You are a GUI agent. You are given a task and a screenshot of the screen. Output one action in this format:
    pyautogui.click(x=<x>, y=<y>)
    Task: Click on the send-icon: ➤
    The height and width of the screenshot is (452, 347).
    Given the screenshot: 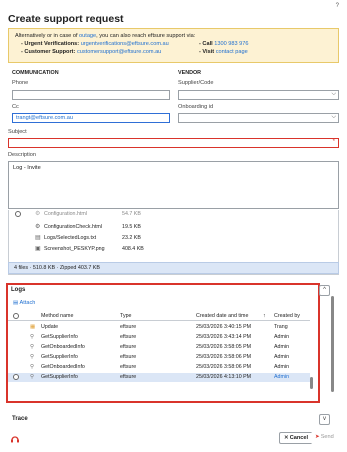 What is the action you would take?
    pyautogui.click(x=317, y=437)
    